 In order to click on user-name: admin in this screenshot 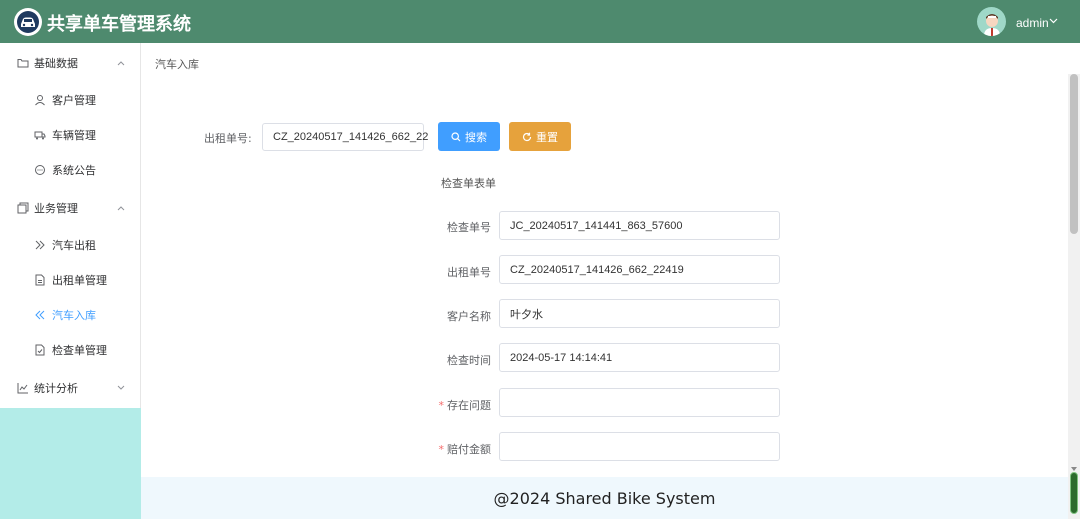, I will do `click(1032, 23)`.